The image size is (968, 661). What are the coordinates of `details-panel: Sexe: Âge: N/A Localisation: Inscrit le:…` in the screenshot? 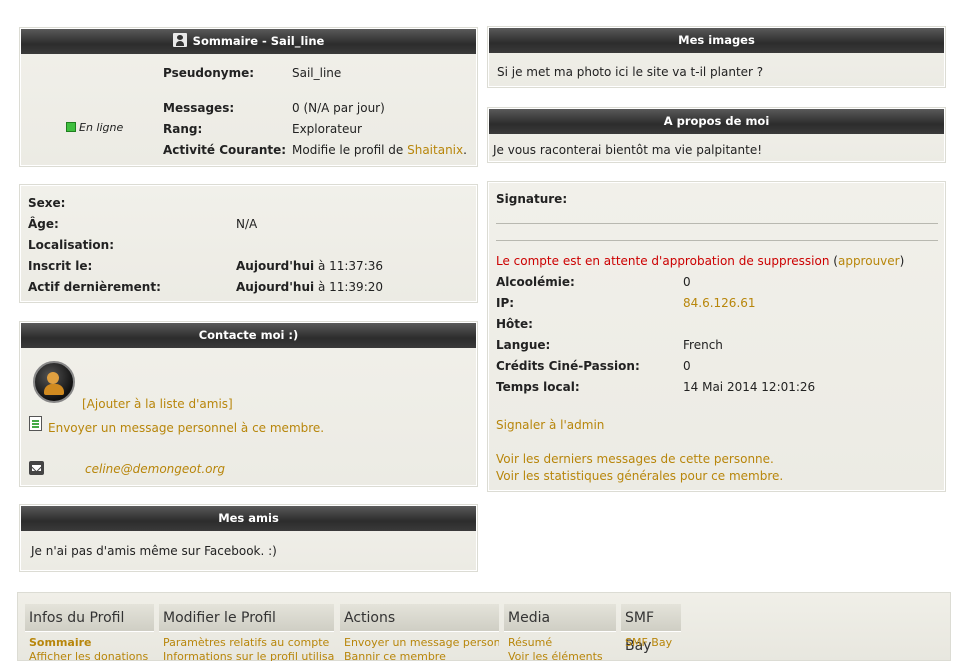 It's located at (248, 243).